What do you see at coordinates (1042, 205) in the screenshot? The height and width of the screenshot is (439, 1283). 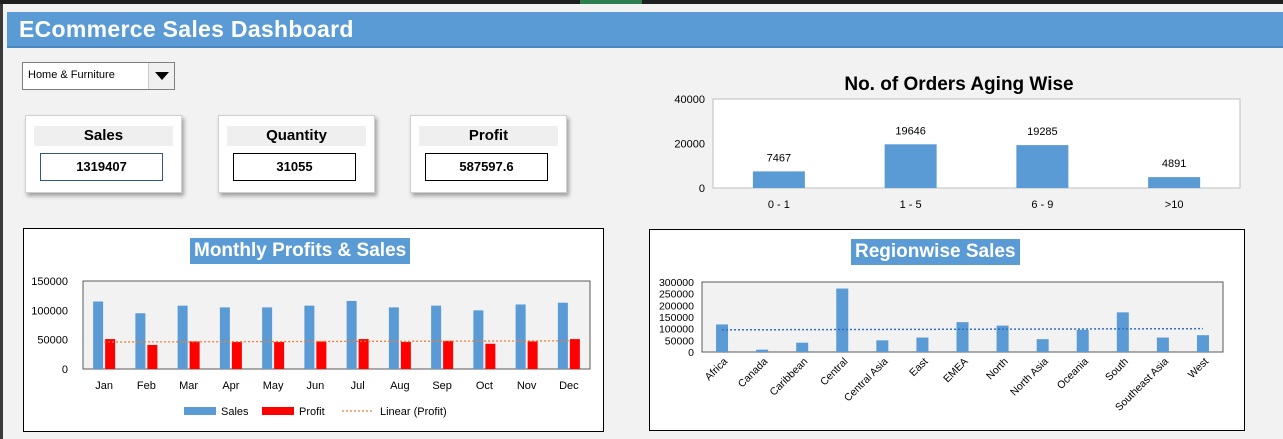 I see `x-tick-label: 6 - 9` at bounding box center [1042, 205].